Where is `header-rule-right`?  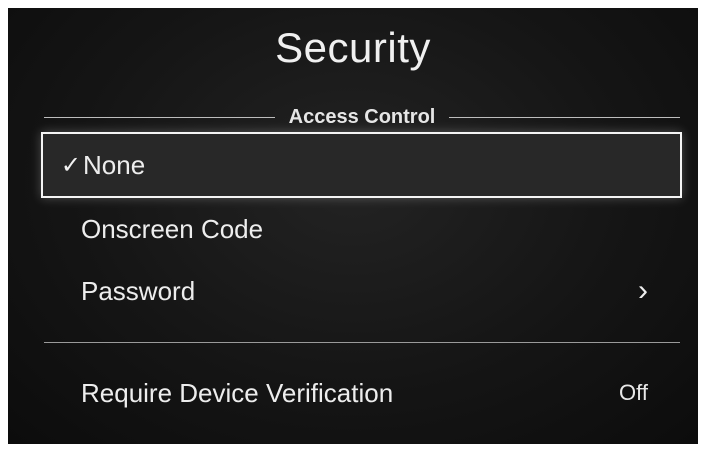 header-rule-right is located at coordinates (564, 117).